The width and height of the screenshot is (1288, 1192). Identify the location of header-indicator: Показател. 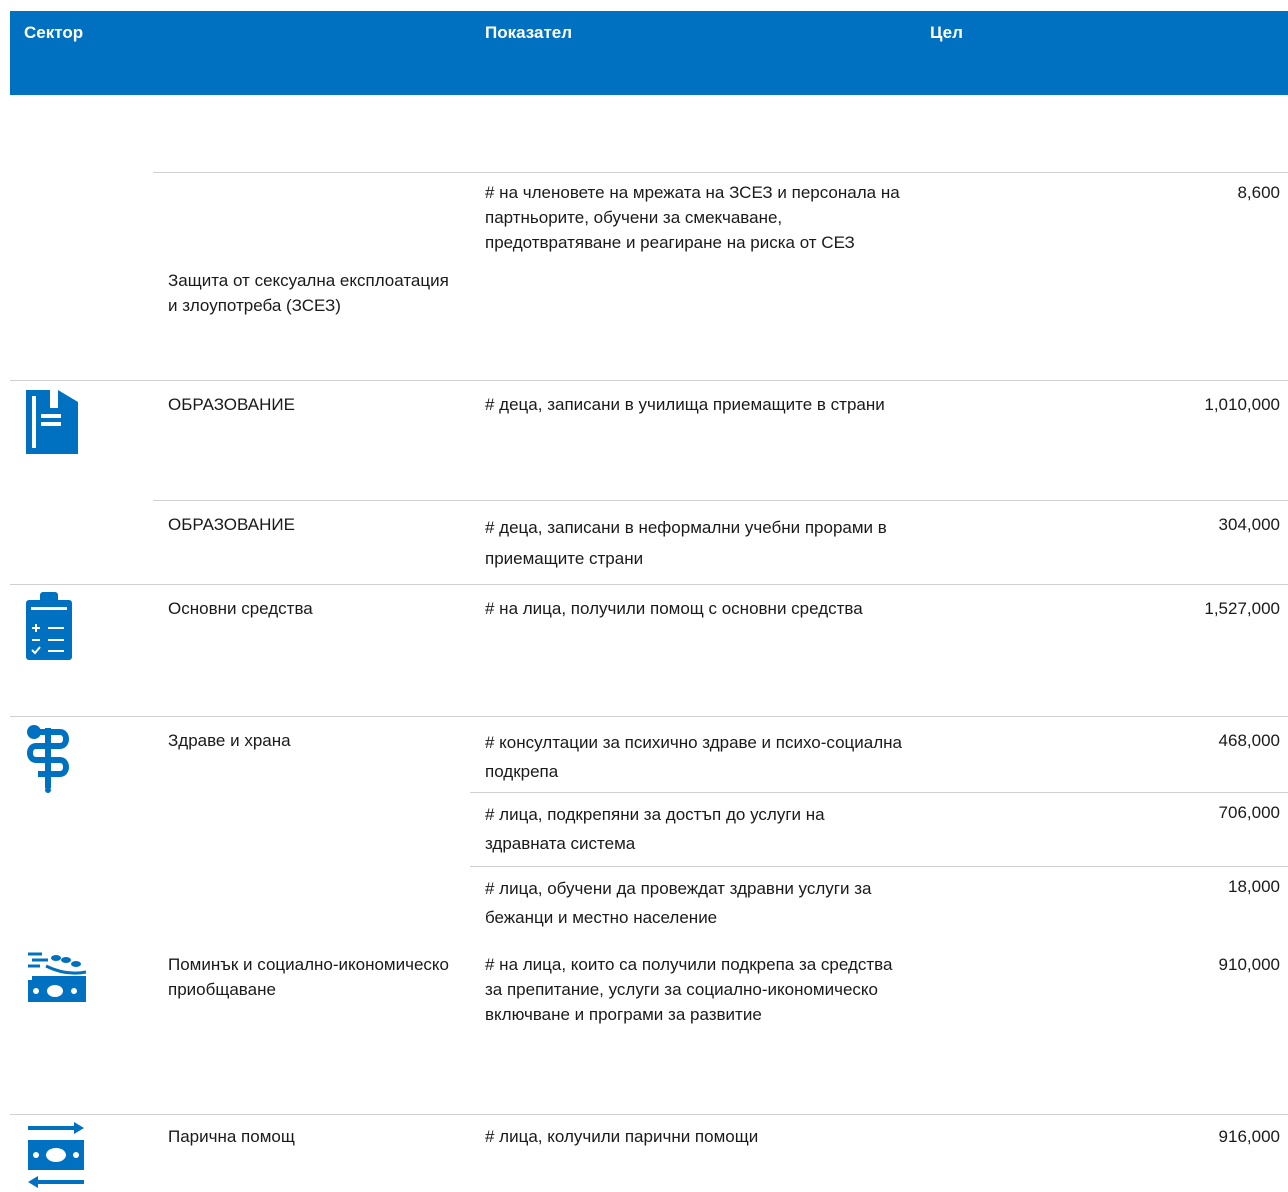
(529, 32).